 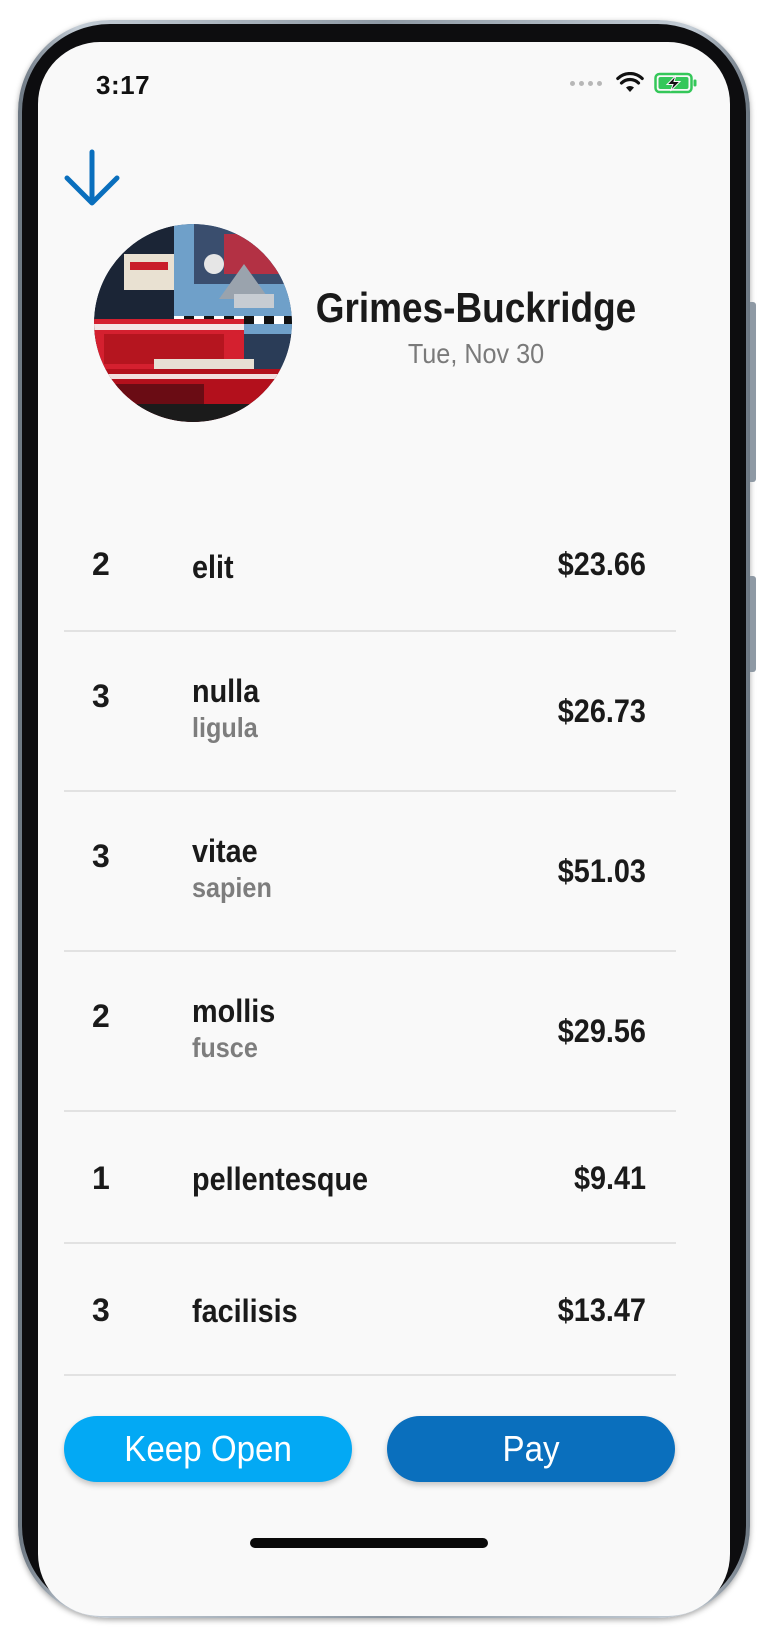 I want to click on item-text: elit, so click(x=215, y=567).